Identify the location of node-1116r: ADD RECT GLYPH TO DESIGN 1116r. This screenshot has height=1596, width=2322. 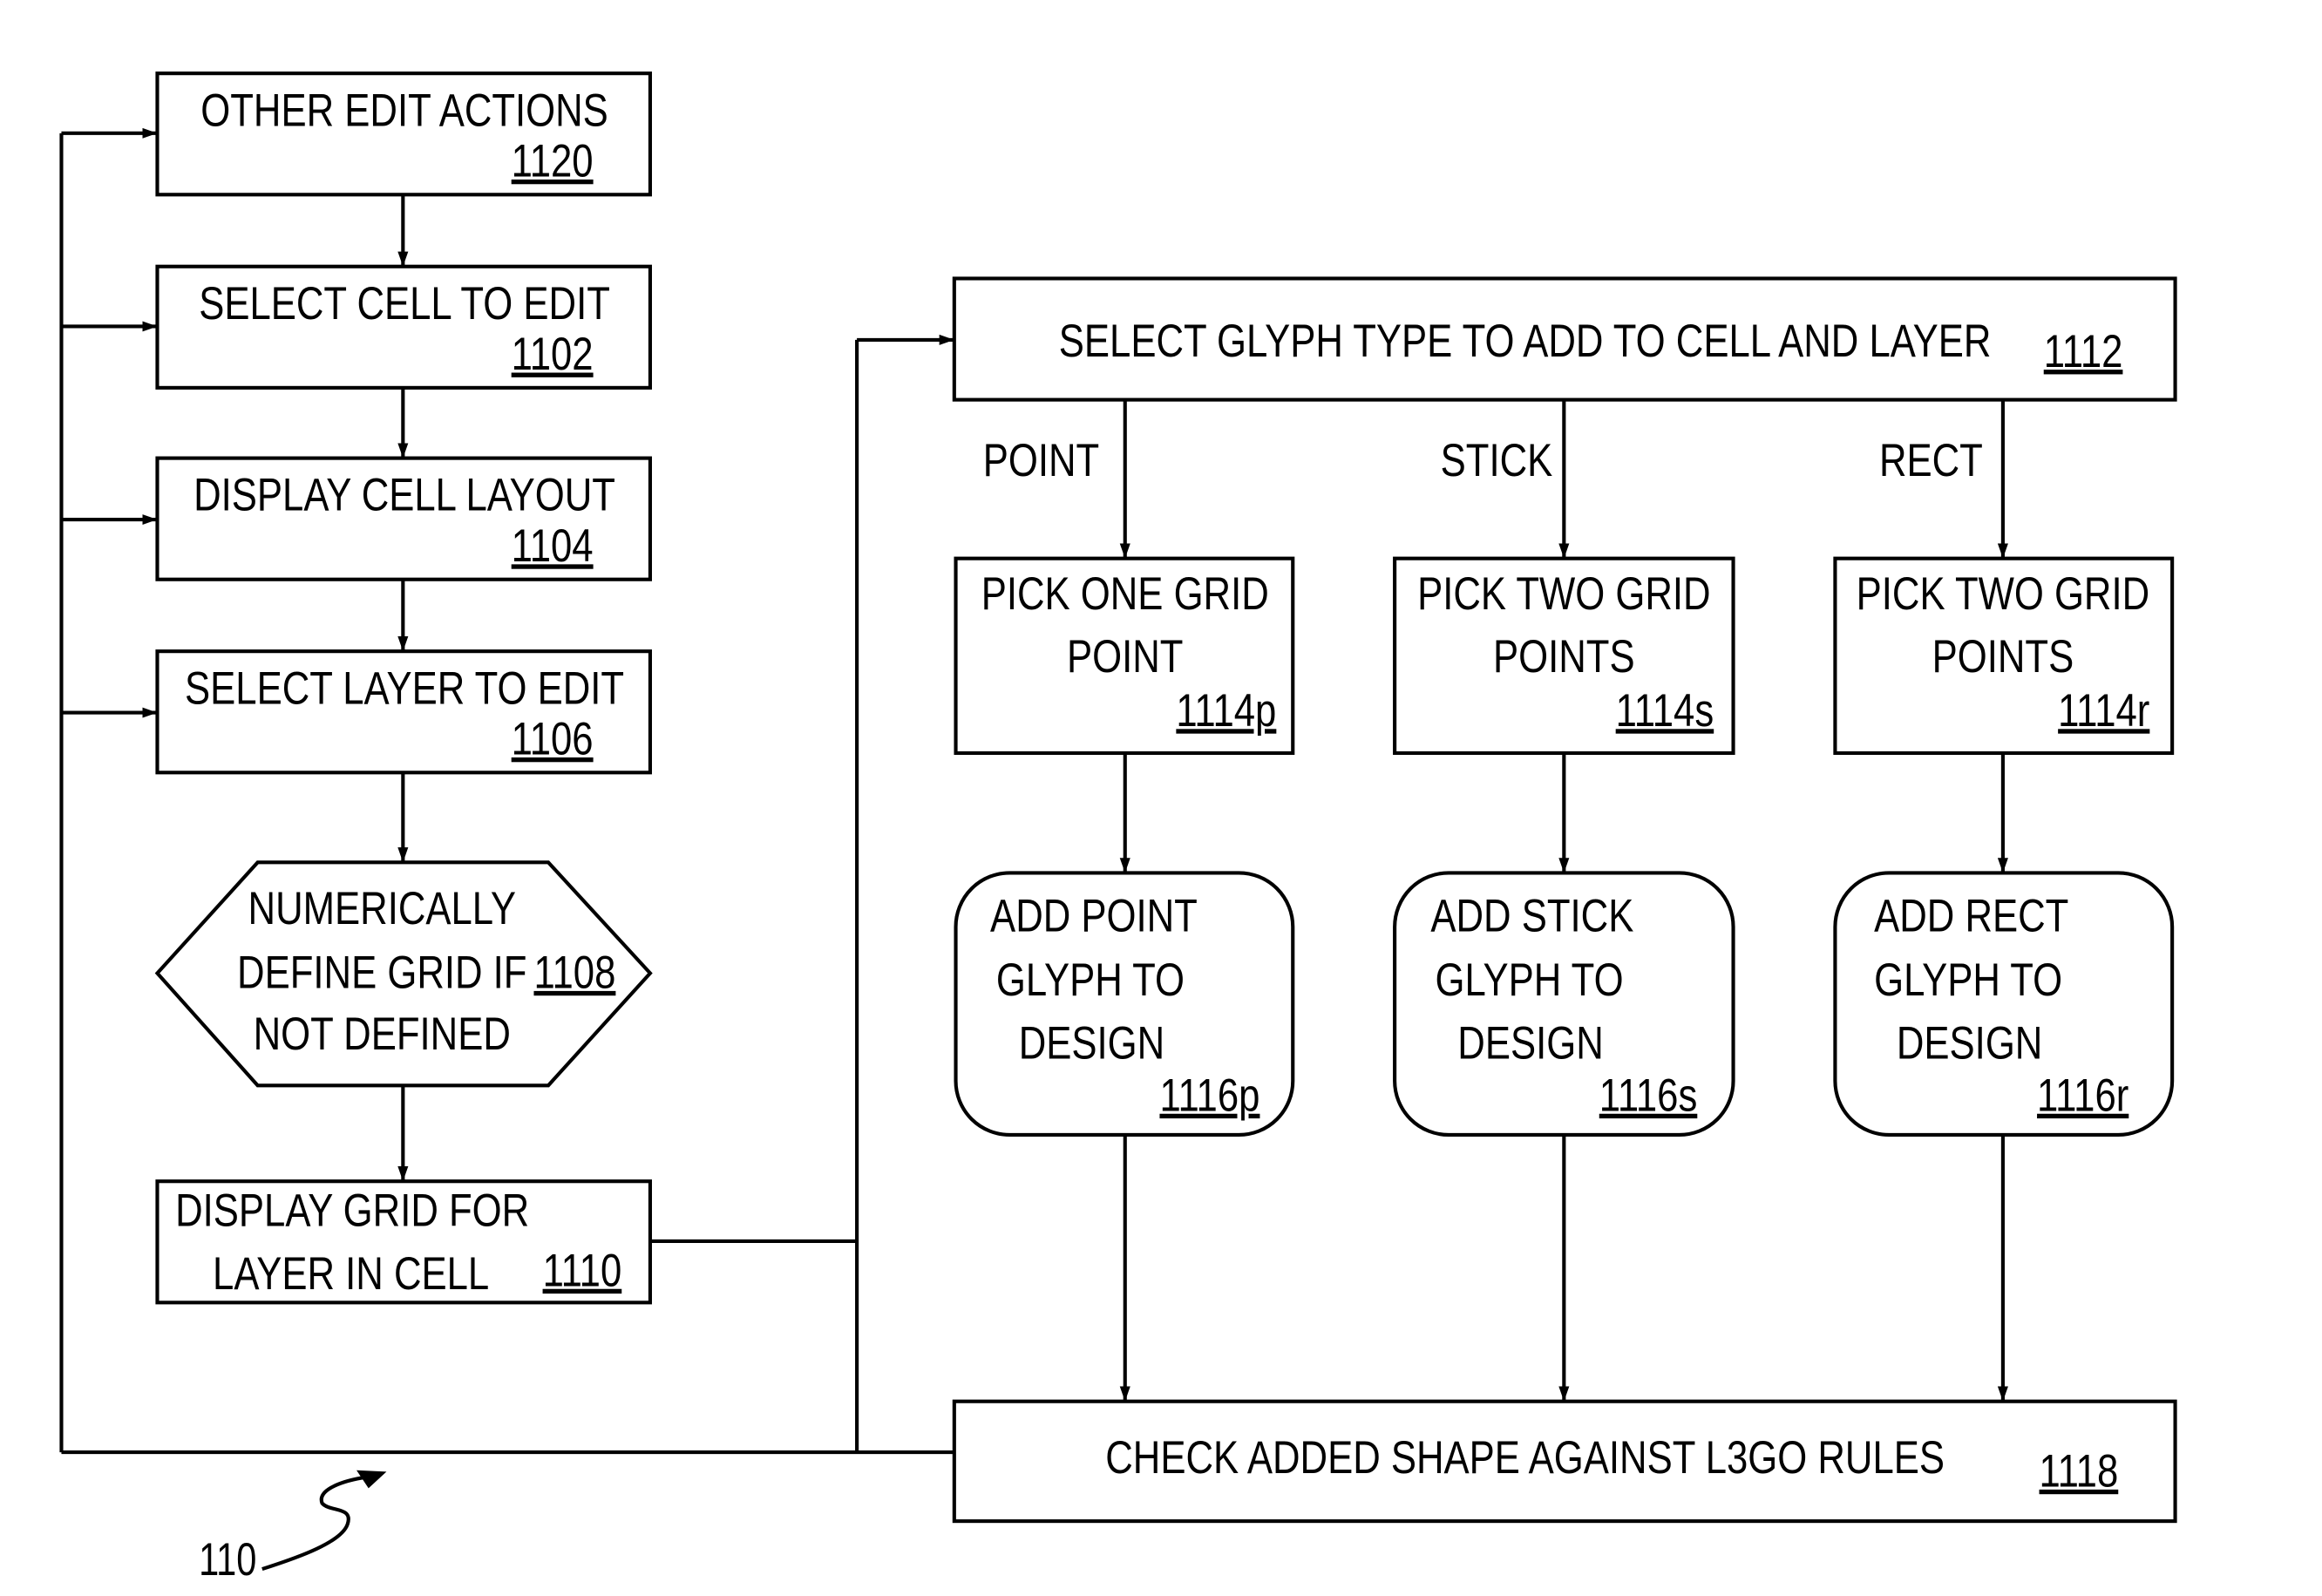
(2004, 1004).